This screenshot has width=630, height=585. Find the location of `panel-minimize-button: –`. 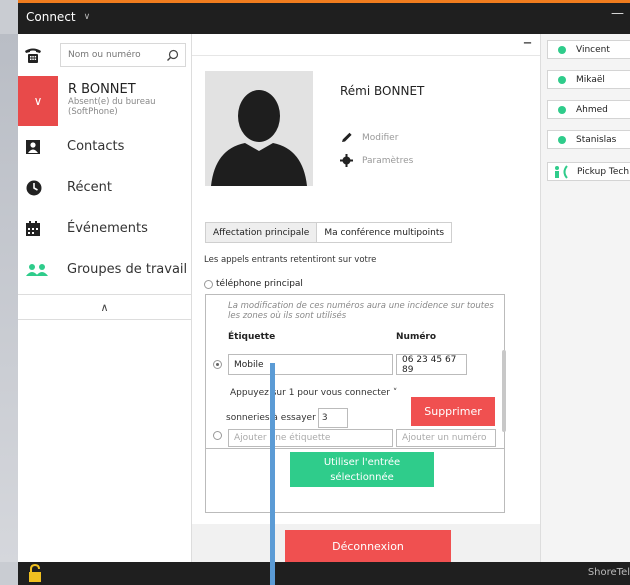

panel-minimize-button: – is located at coordinates (527, 42).